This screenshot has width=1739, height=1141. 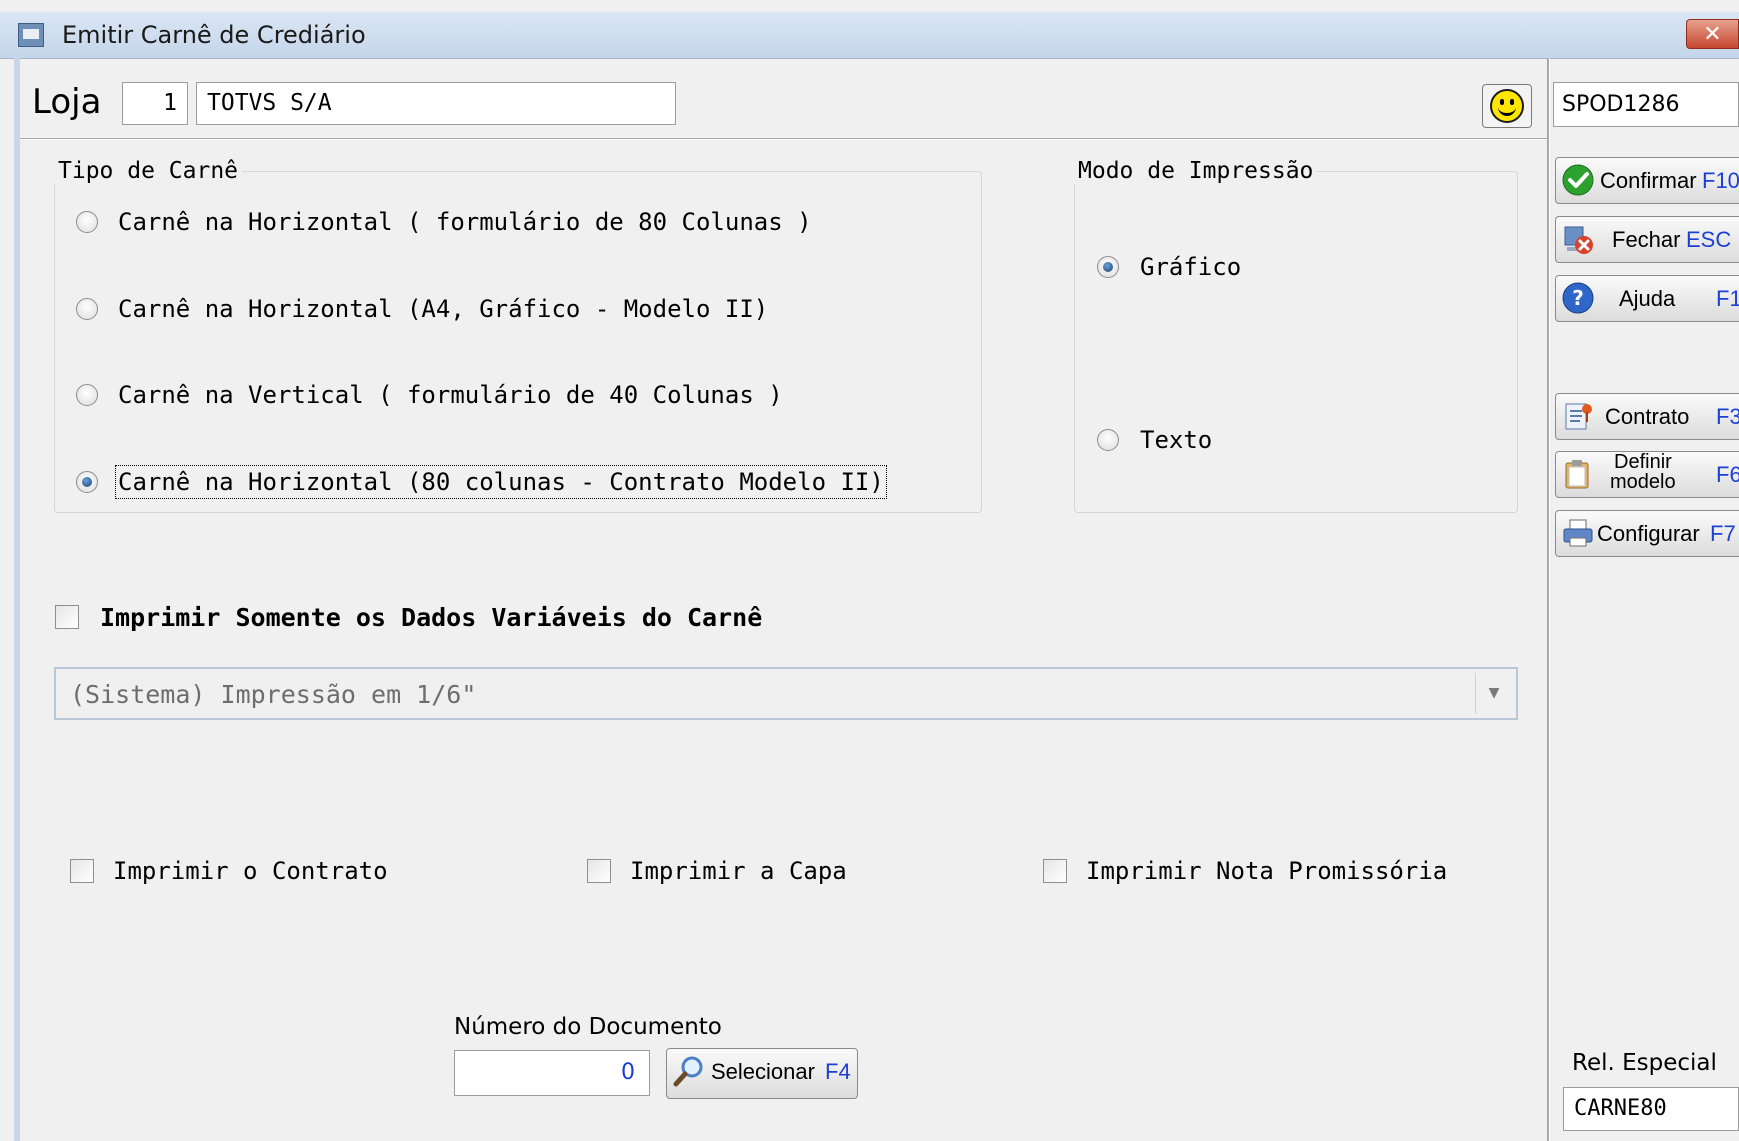 What do you see at coordinates (1646, 104) in the screenshot?
I see `station-field: SPOD1286` at bounding box center [1646, 104].